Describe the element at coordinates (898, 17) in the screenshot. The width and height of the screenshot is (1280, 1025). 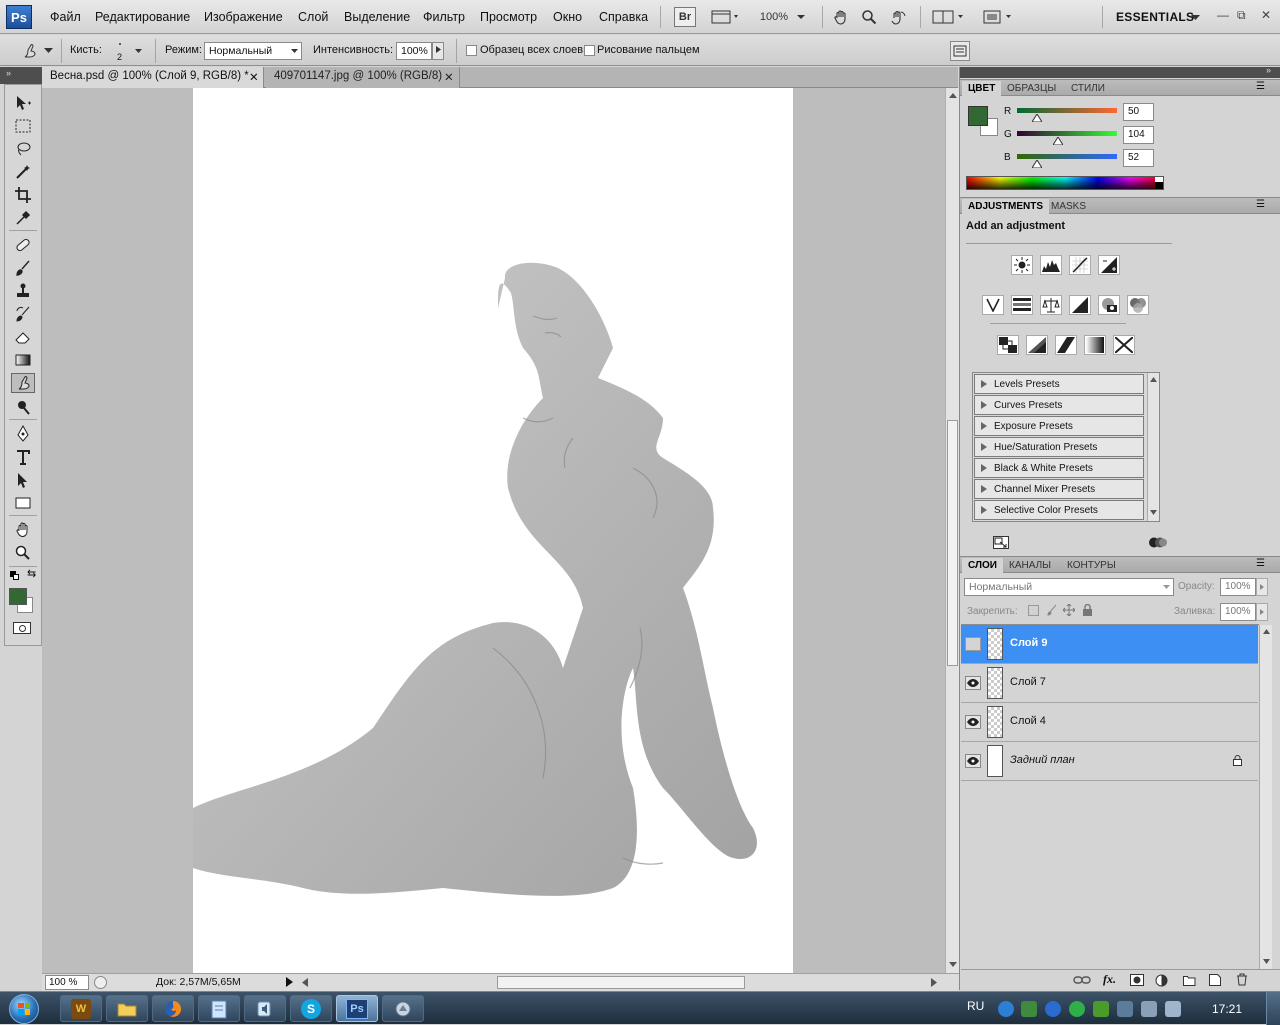
I see `rotate-view-button` at that location.